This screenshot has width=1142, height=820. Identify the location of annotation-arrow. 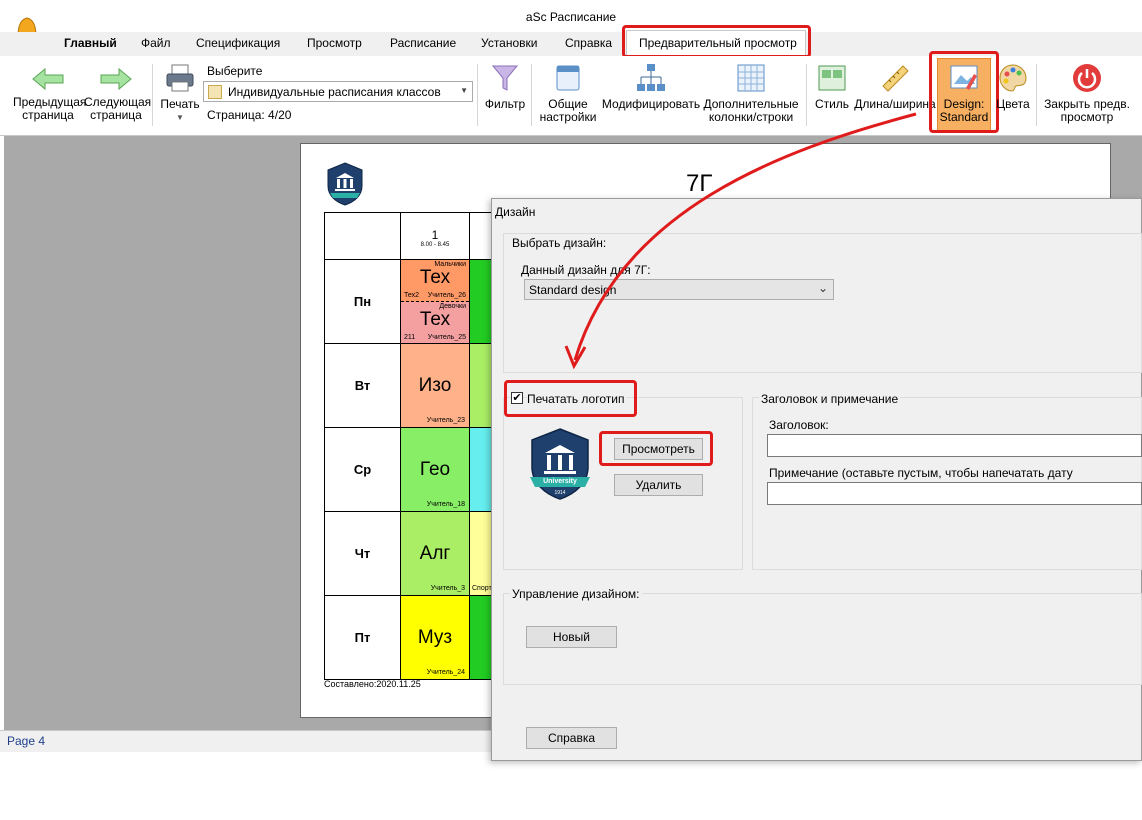
(740, 241).